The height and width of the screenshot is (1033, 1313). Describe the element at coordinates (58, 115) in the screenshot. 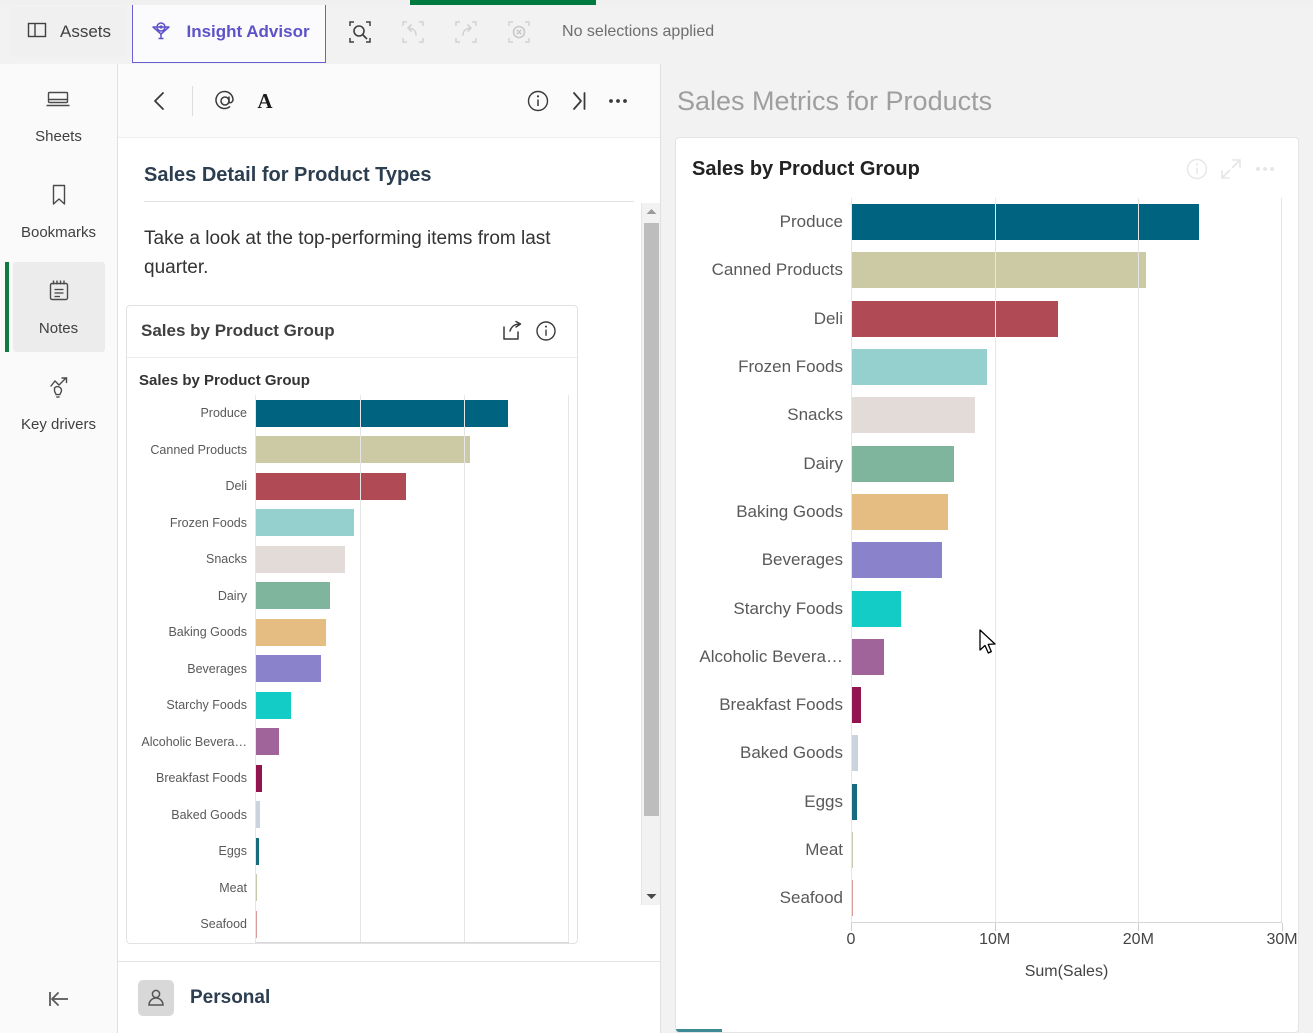

I see `sidebar-item-sheets: Sheets` at that location.